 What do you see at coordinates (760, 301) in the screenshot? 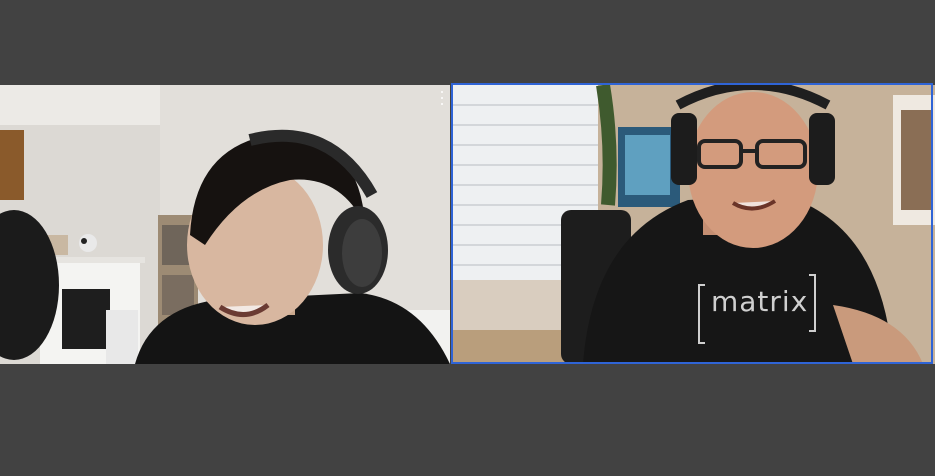
I see `shirt-print-text: matrix` at bounding box center [760, 301].